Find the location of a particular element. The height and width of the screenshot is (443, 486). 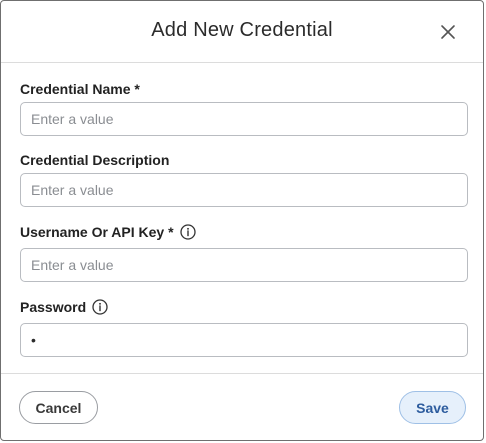

credential-name-label-text: Credential Name * is located at coordinates (80, 89).